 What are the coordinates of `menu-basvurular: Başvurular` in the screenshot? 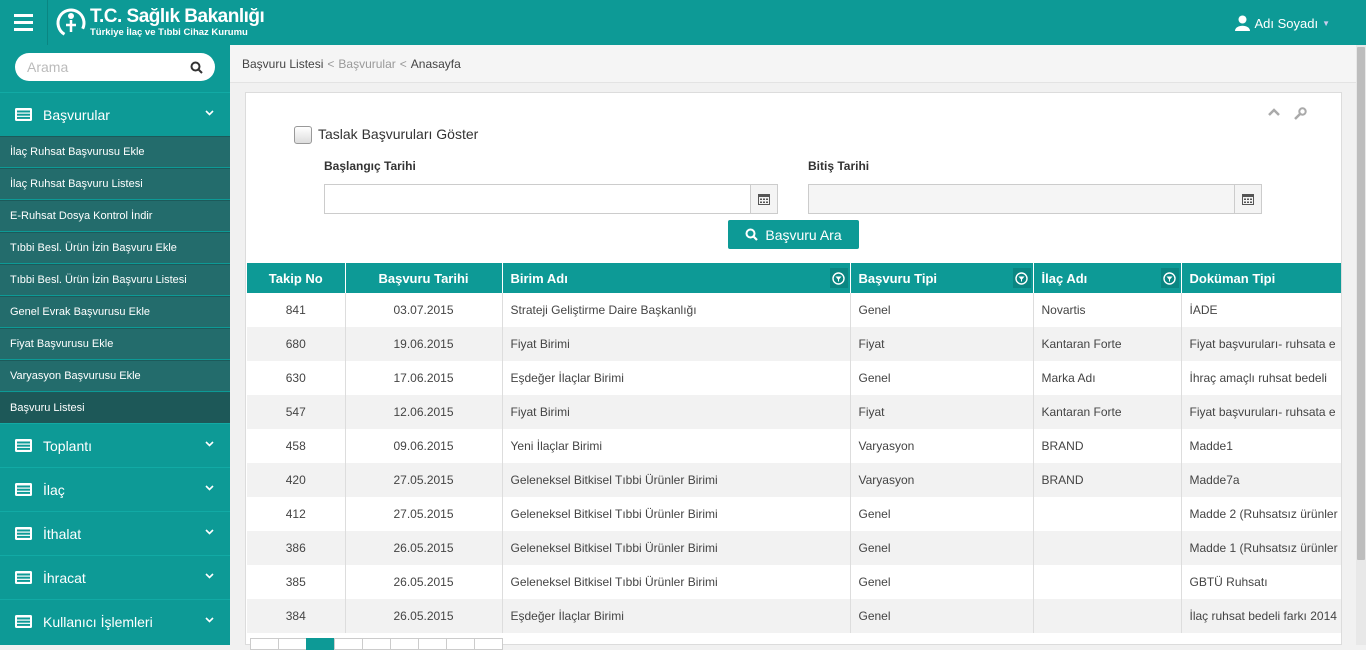 It's located at (115, 114).